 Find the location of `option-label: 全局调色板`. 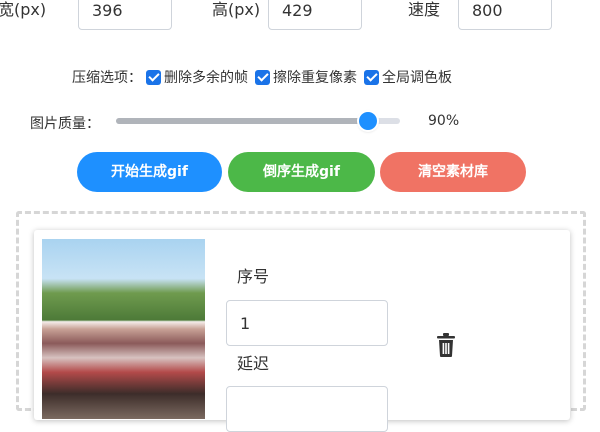

option-label: 全局调色板 is located at coordinates (417, 78).